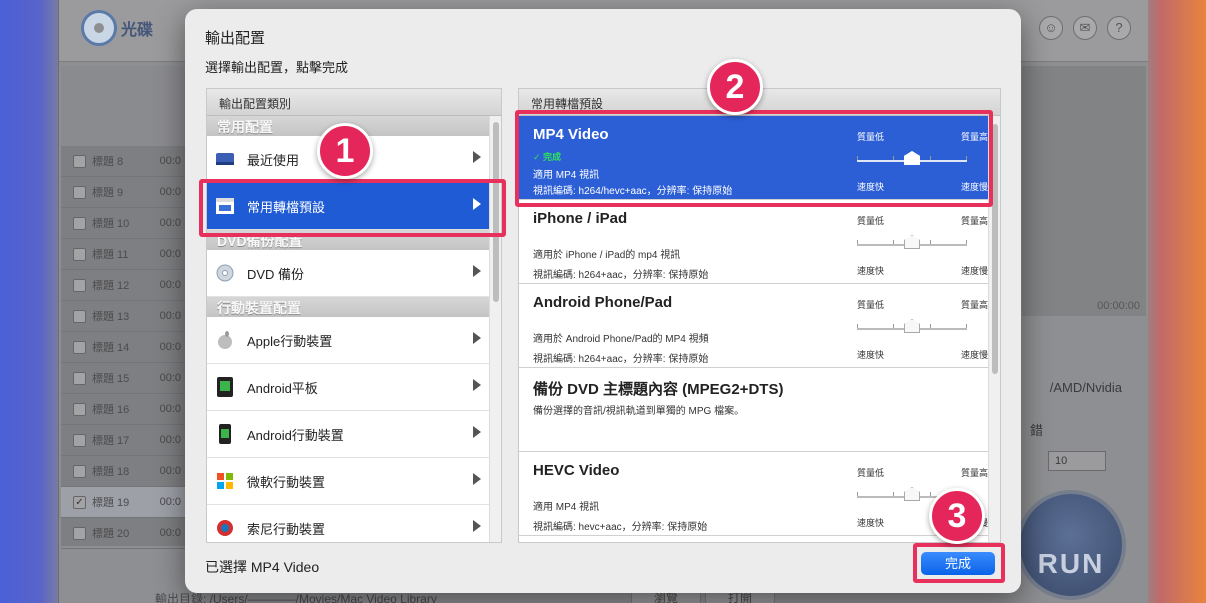  I want to click on title-row: 標題 16 00:0, so click(123, 409).